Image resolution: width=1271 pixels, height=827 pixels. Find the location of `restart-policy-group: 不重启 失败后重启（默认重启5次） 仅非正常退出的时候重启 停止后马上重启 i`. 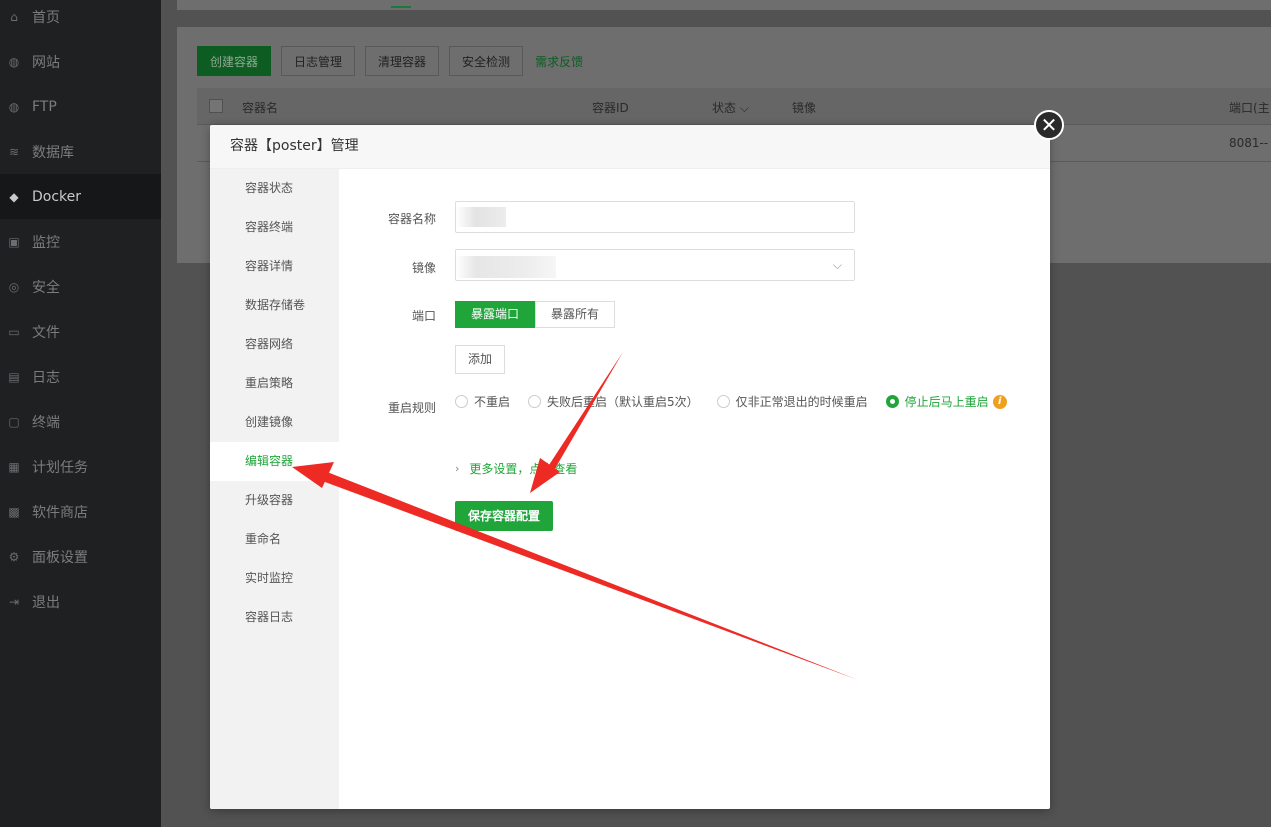

restart-policy-group: 不重启 失败后重启（默认重启5次） 仅非正常退出的时候重启 停止后马上重启 i is located at coordinates (740, 401).